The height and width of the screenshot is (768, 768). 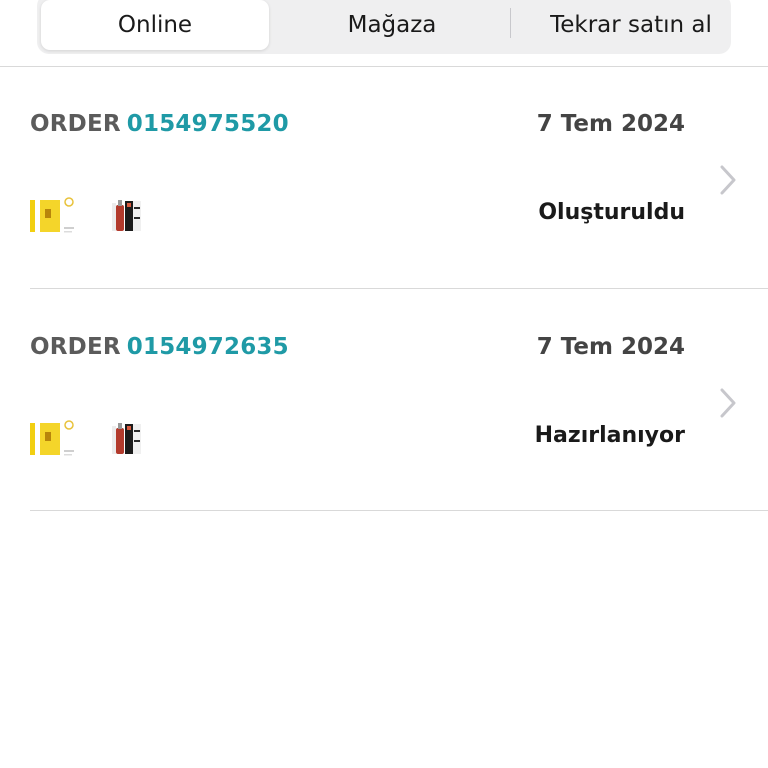 I want to click on tab-tekrar-satin-al-label: Tekrar satın al, so click(x=631, y=25).